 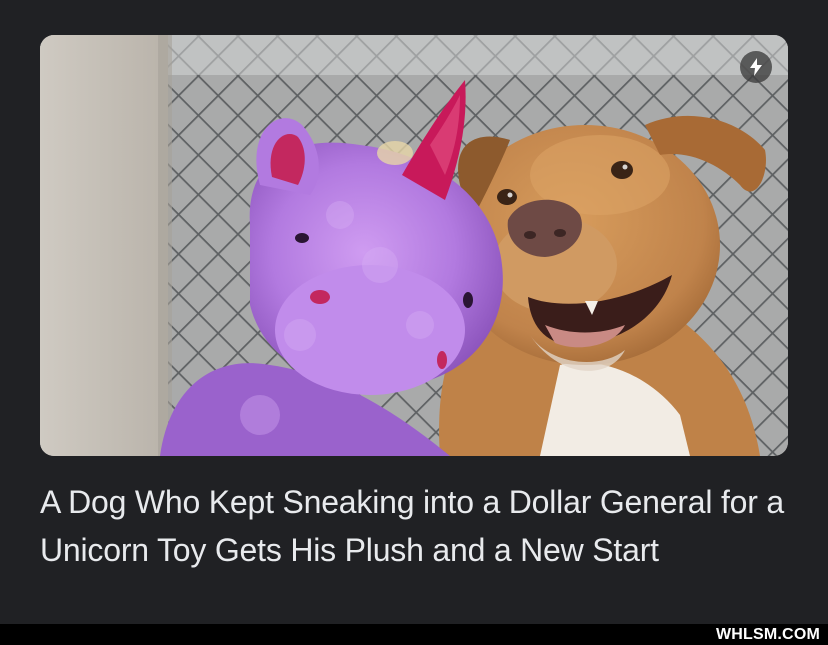 I want to click on amp-lightning-icon, so click(x=756, y=67).